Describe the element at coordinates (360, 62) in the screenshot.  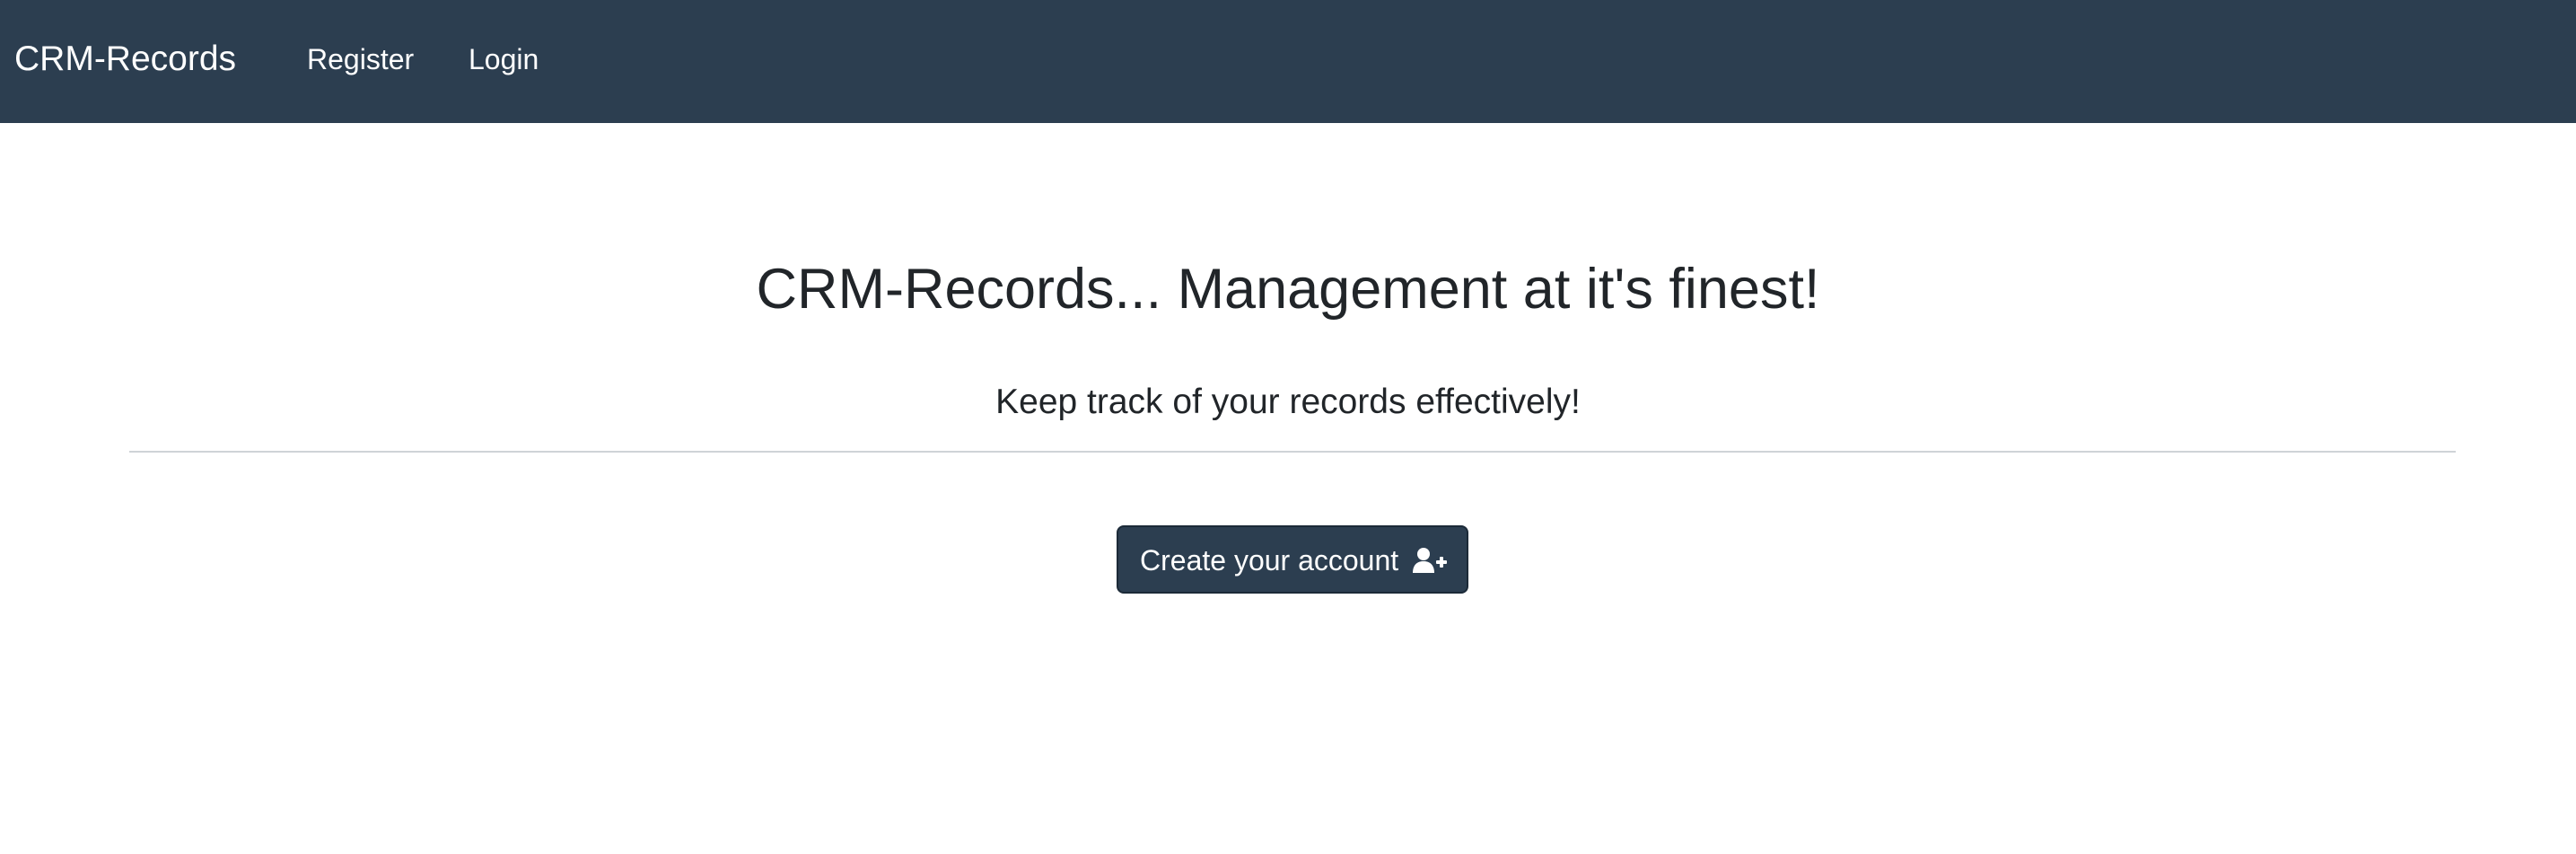
I see `nav-register-link: Register` at that location.